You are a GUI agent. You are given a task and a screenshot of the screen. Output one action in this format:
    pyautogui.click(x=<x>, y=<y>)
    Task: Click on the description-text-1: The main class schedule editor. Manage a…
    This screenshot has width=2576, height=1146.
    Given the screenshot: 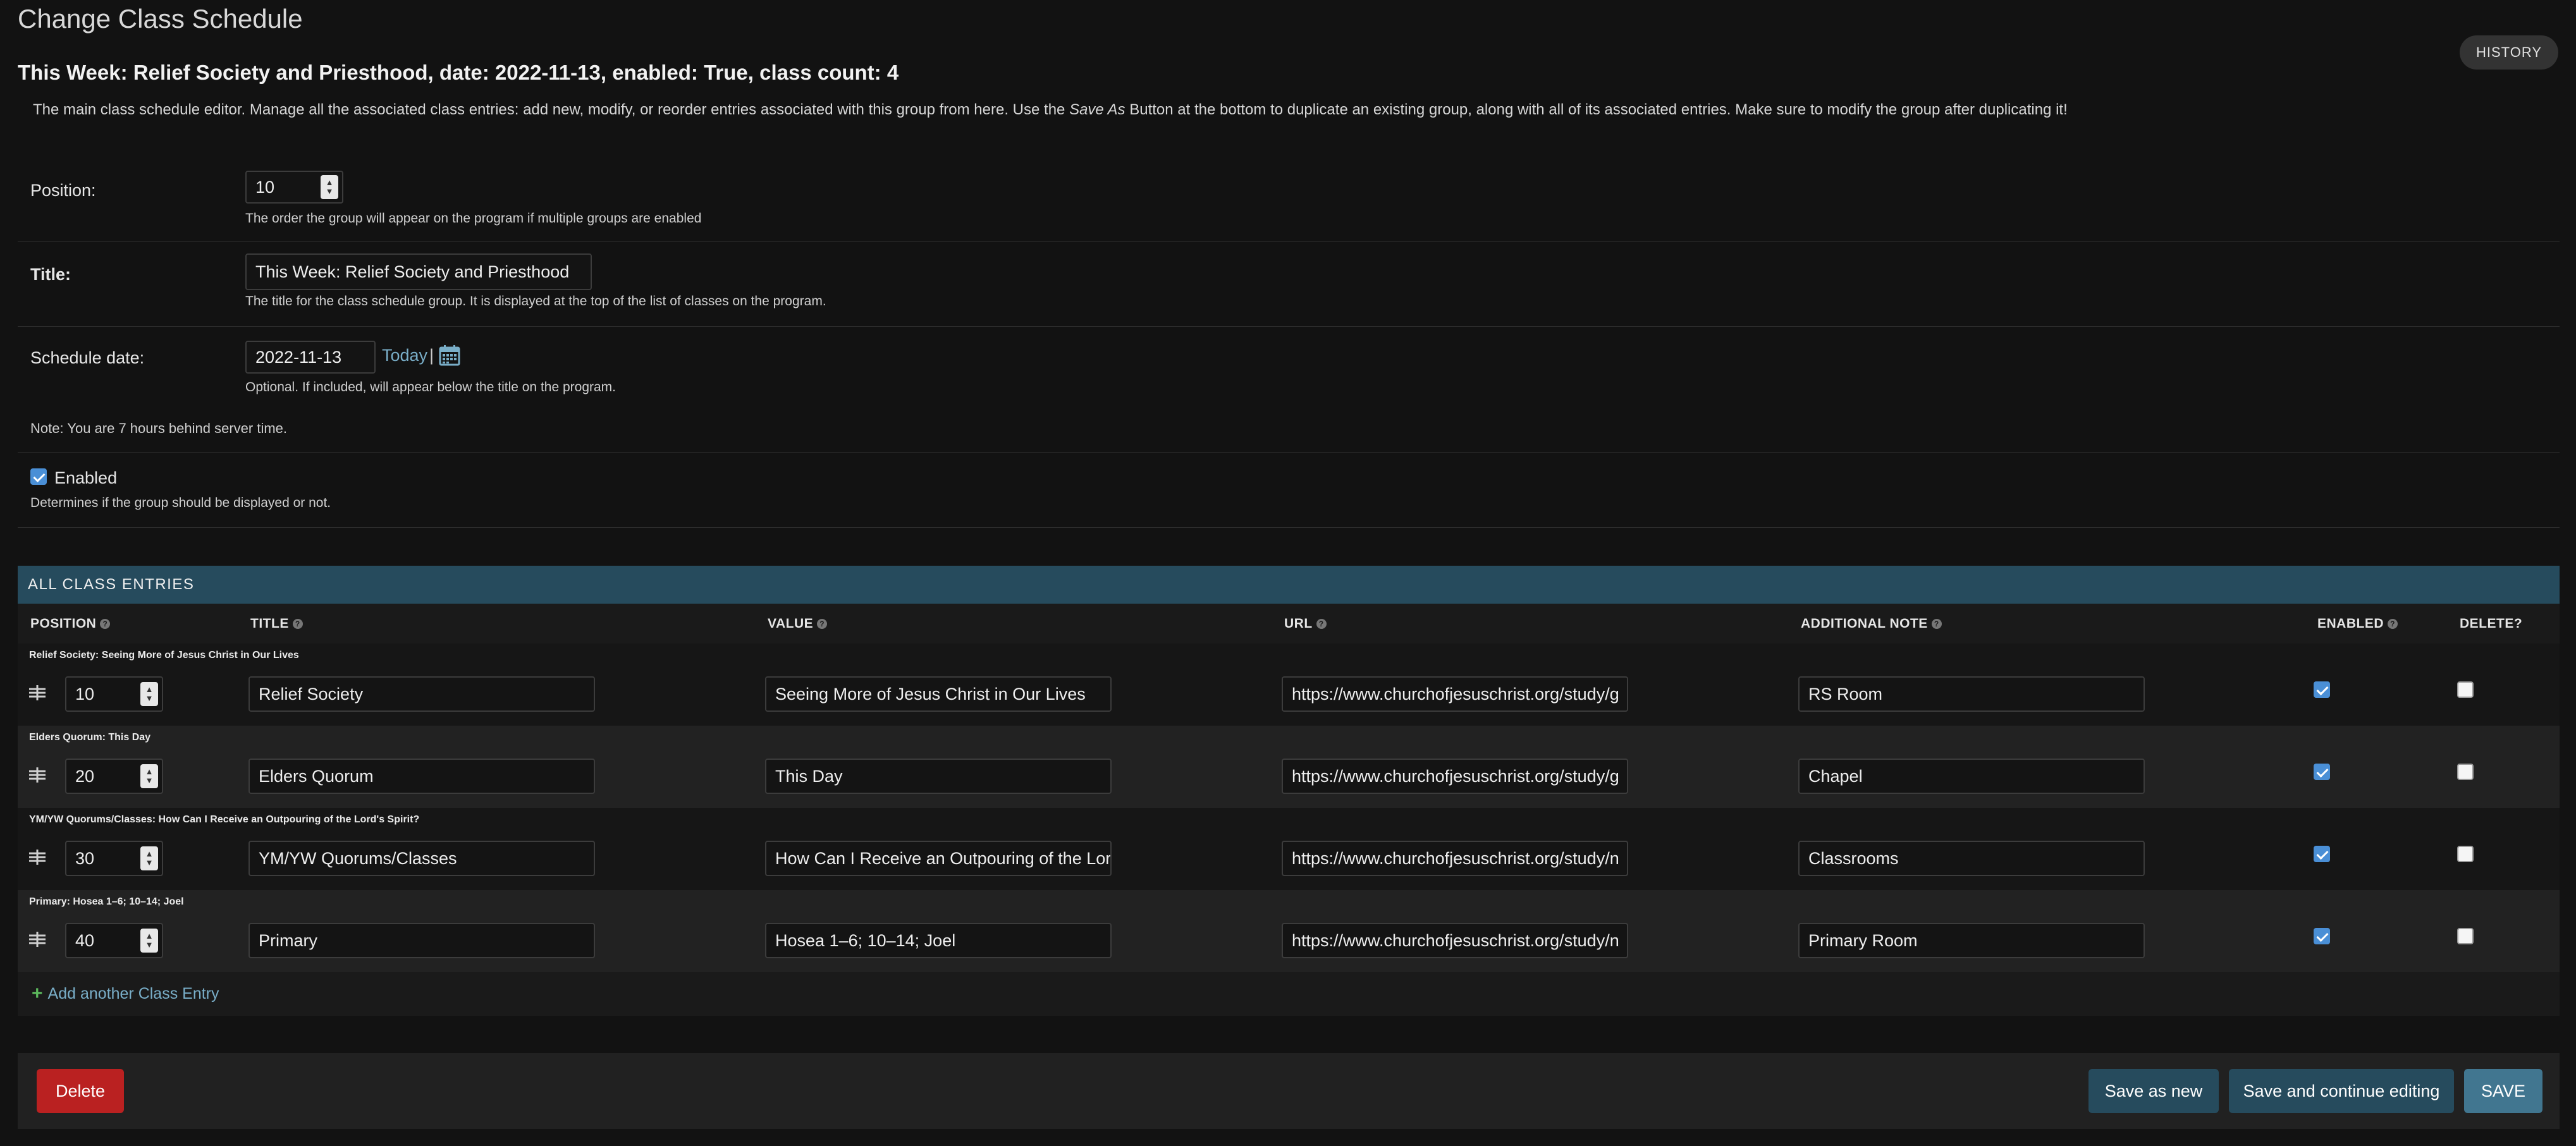 What is the action you would take?
    pyautogui.click(x=551, y=109)
    